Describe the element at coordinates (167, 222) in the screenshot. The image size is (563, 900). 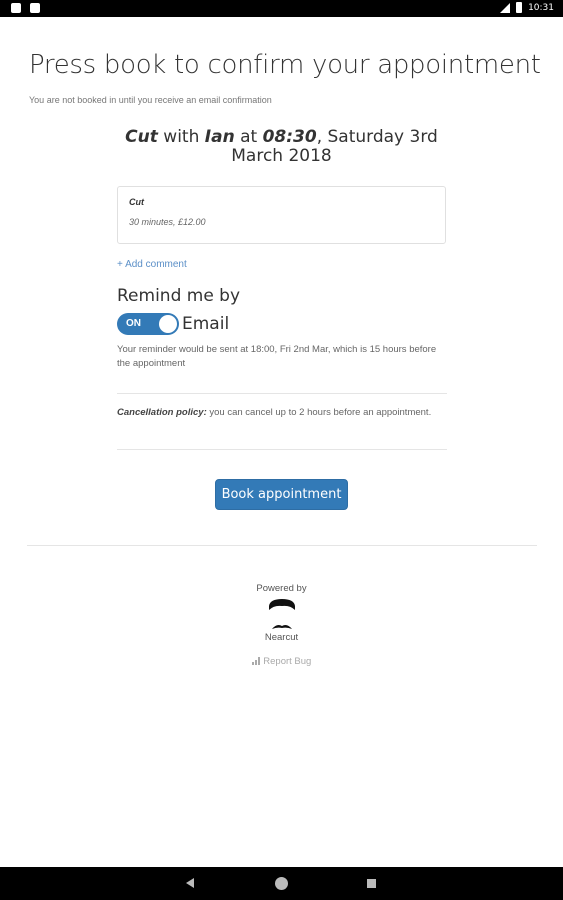
I see `service-duration-price: 30 minutes, £12.00` at that location.